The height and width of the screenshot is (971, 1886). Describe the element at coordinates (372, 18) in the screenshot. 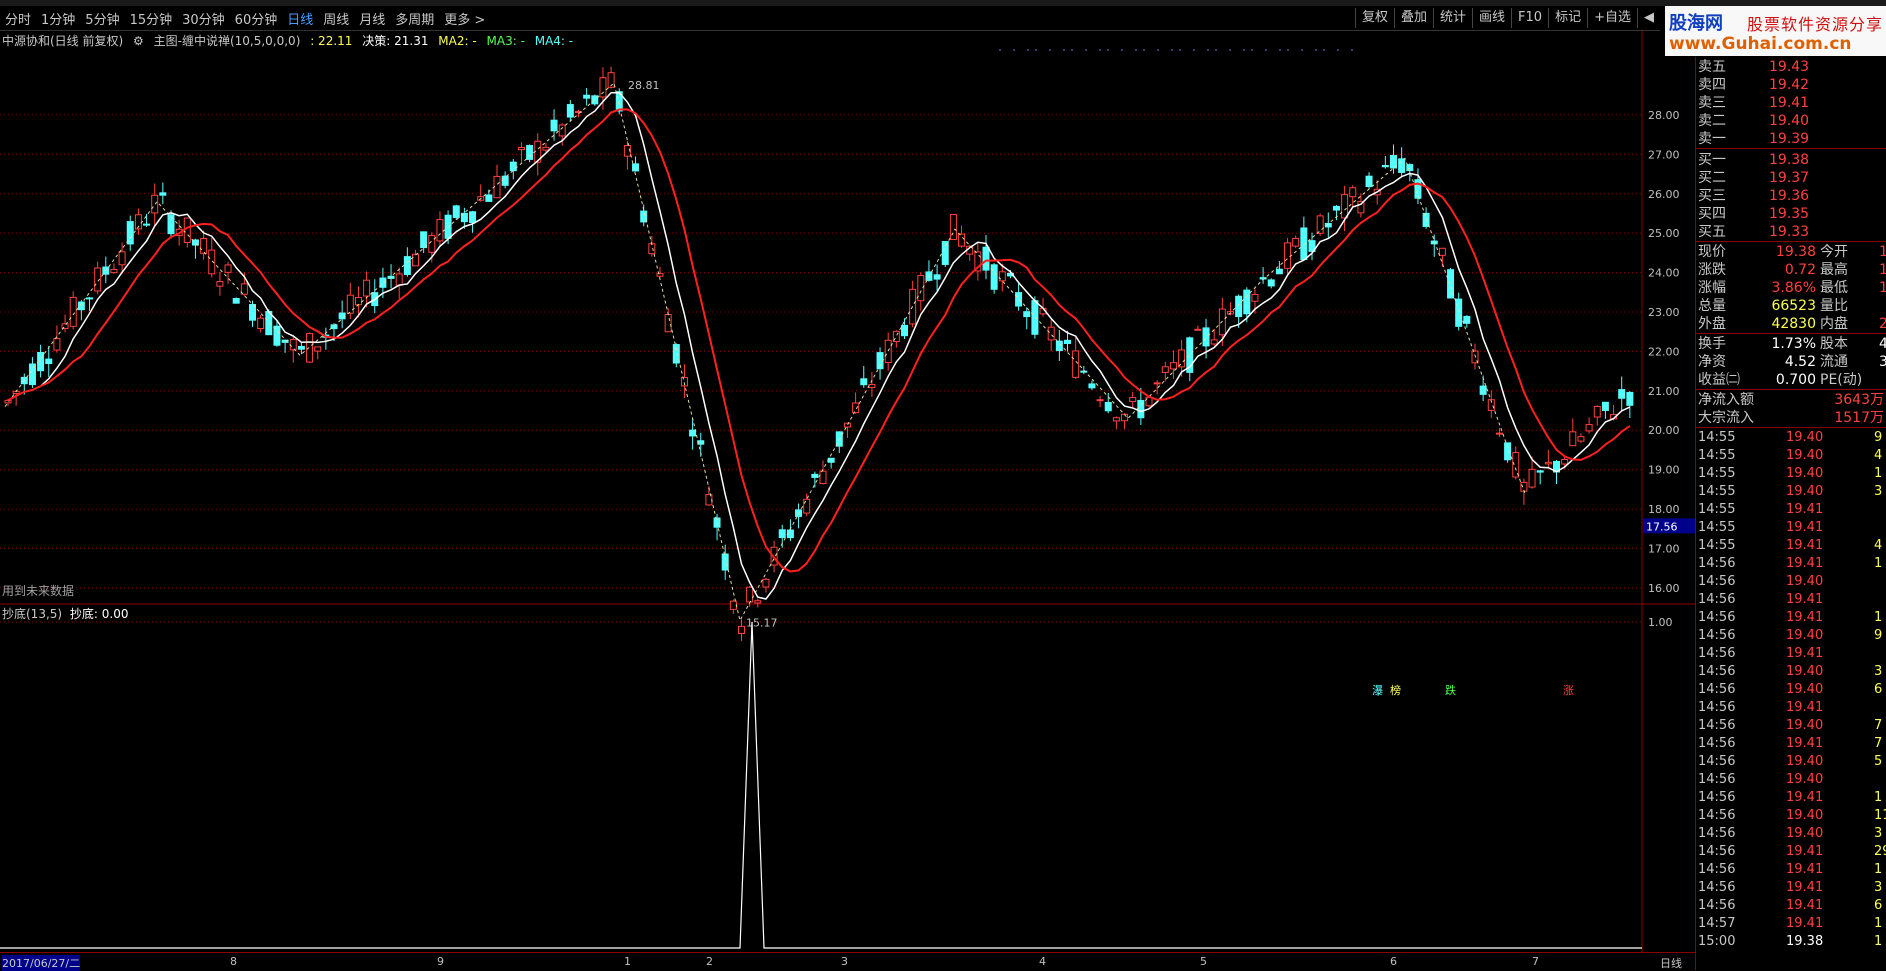

I see `period-monthly: 月线` at that location.